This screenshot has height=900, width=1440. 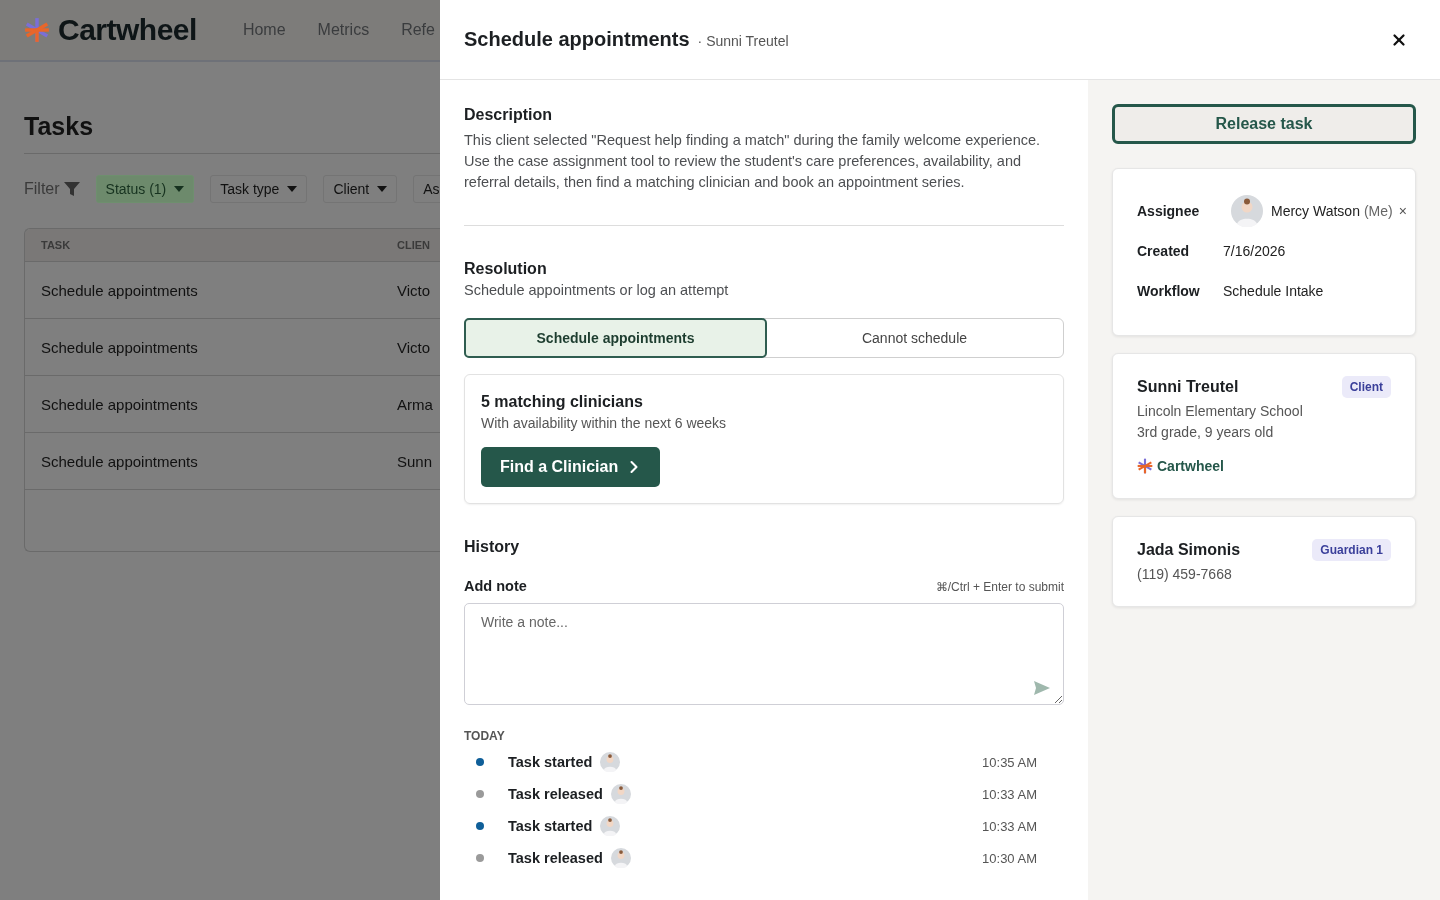 What do you see at coordinates (1264, 124) in the screenshot?
I see `release-task-button: Release task` at bounding box center [1264, 124].